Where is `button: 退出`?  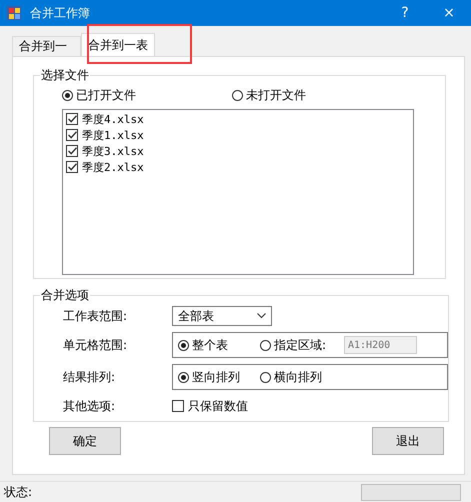 button: 退出 is located at coordinates (408, 441).